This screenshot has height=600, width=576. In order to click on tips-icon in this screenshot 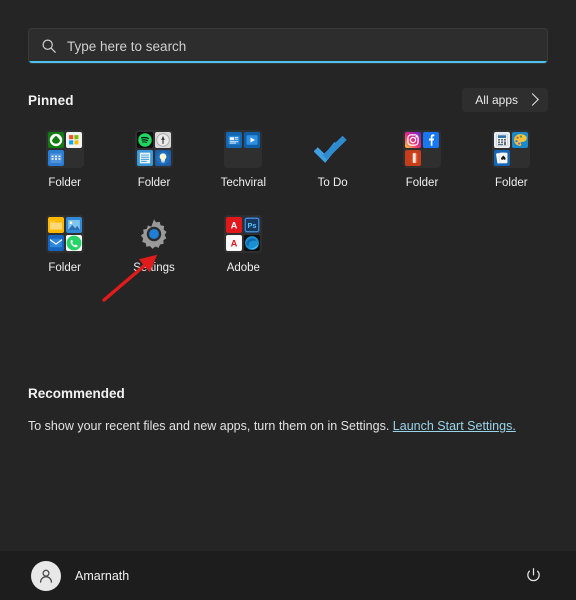, I will do `click(162, 158)`.